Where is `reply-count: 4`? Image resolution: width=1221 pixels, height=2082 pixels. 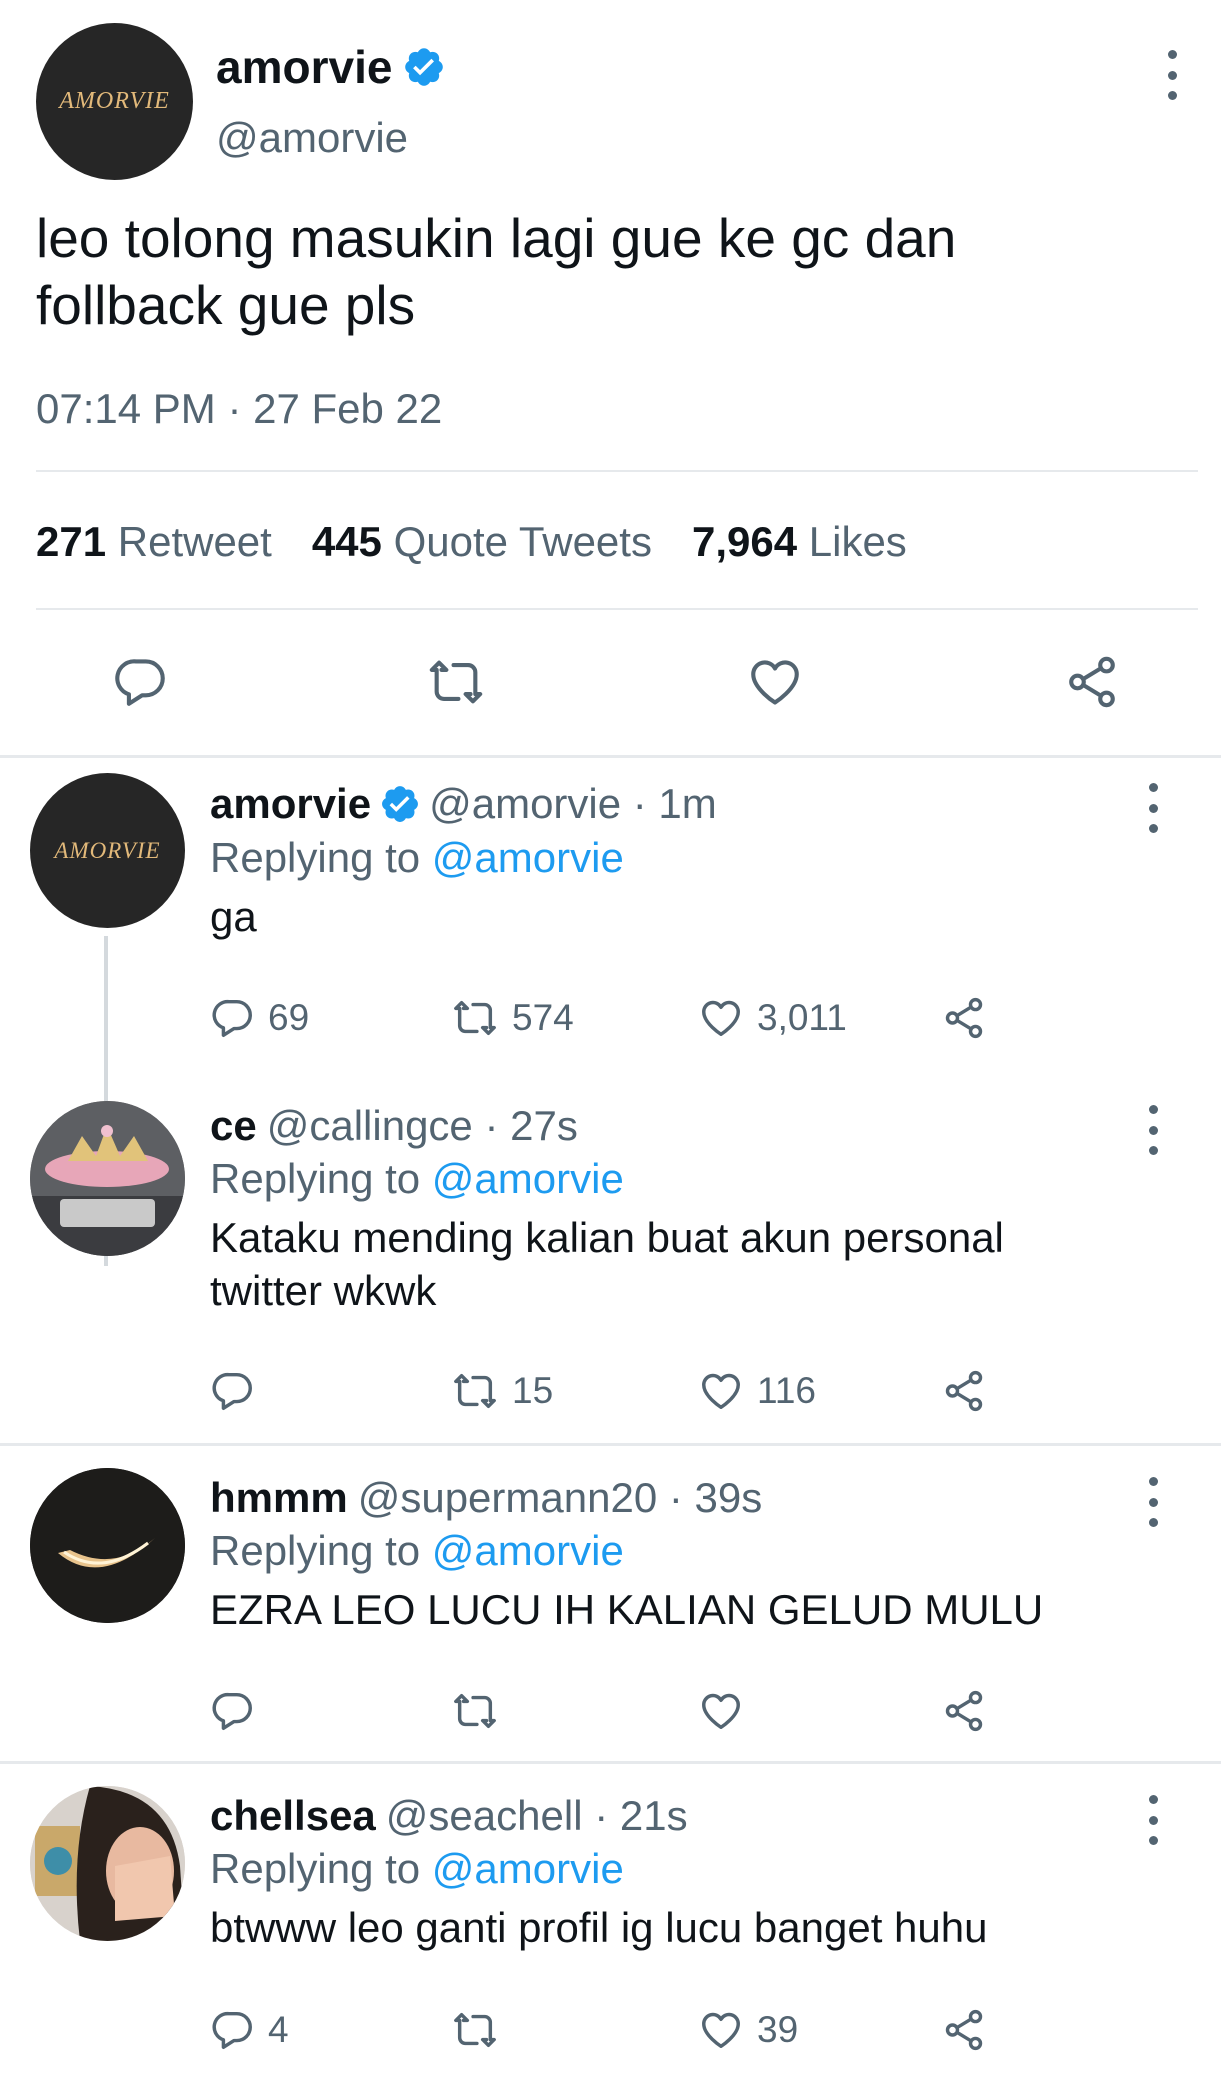 reply-count: 4 is located at coordinates (278, 2029).